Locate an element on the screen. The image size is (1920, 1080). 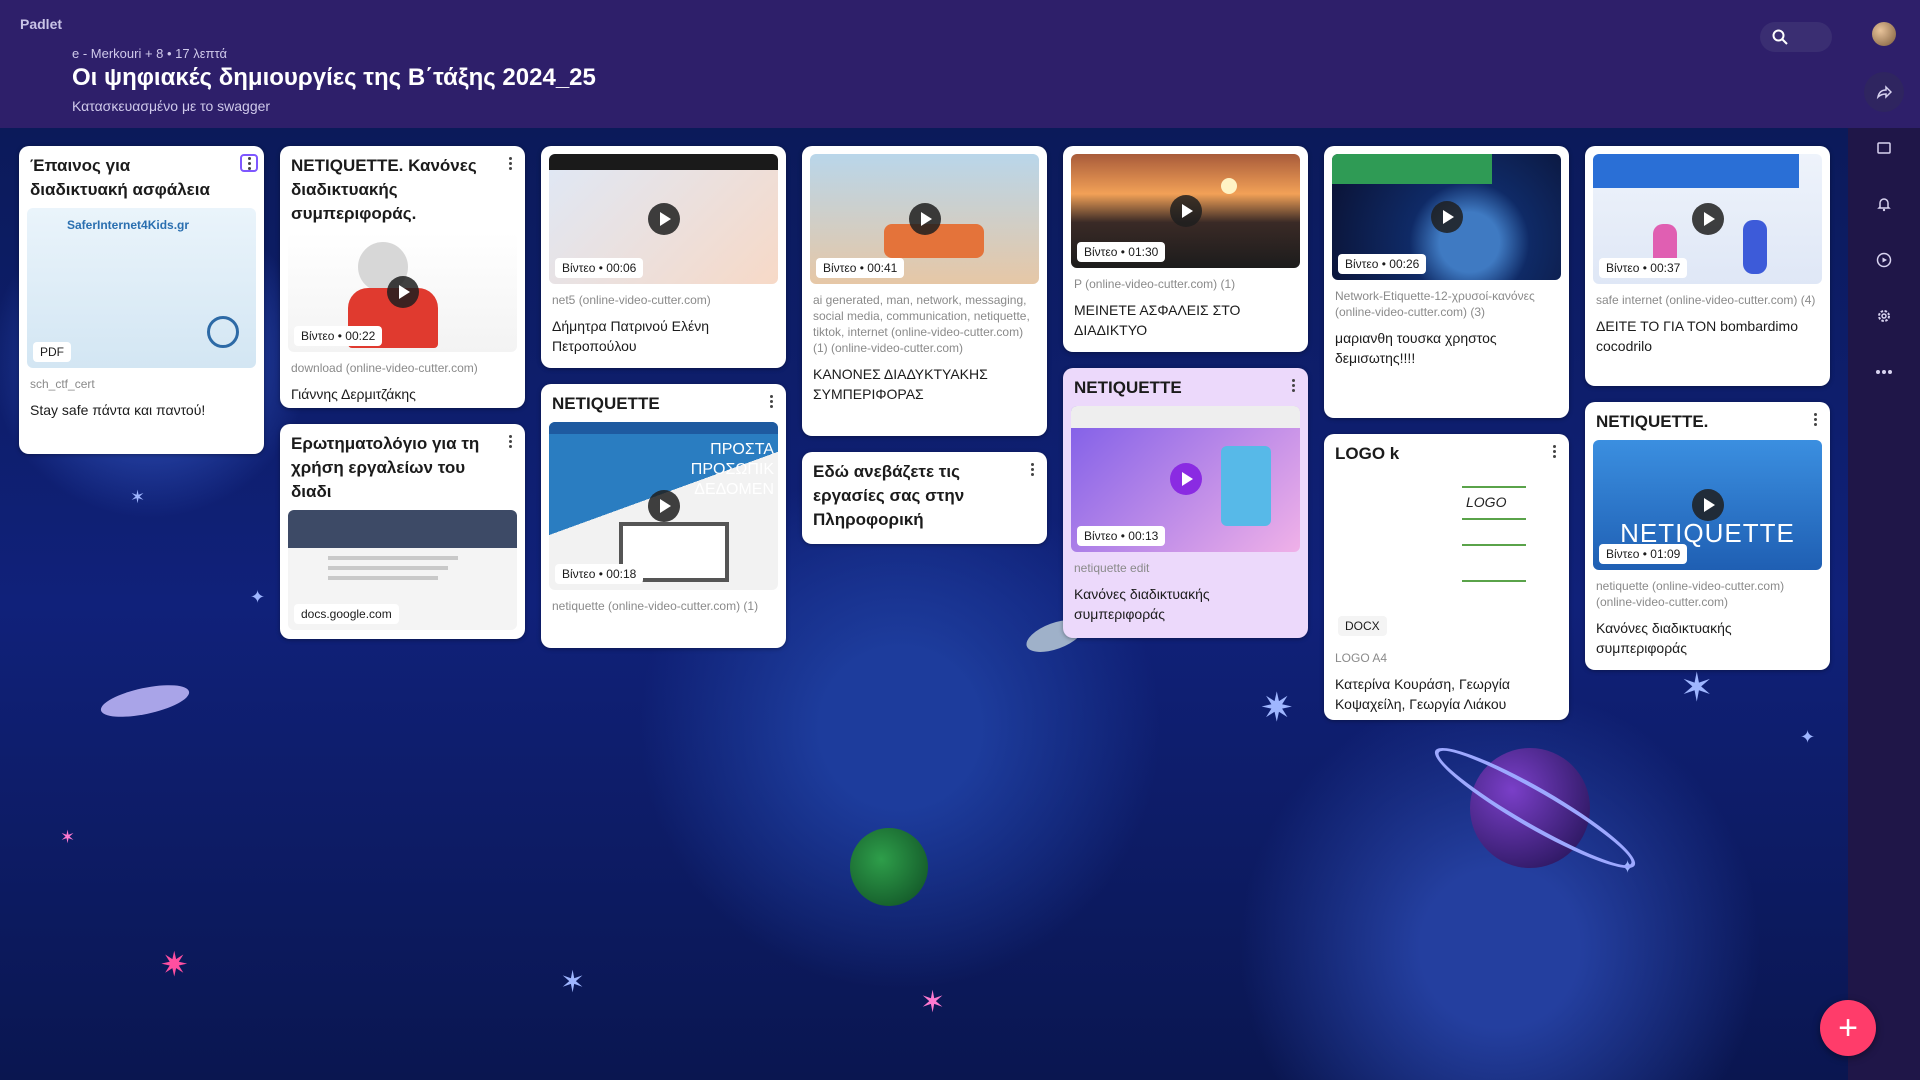
post-body: Γιάννης Δερμιτζάκης is located at coordinates (353, 394).